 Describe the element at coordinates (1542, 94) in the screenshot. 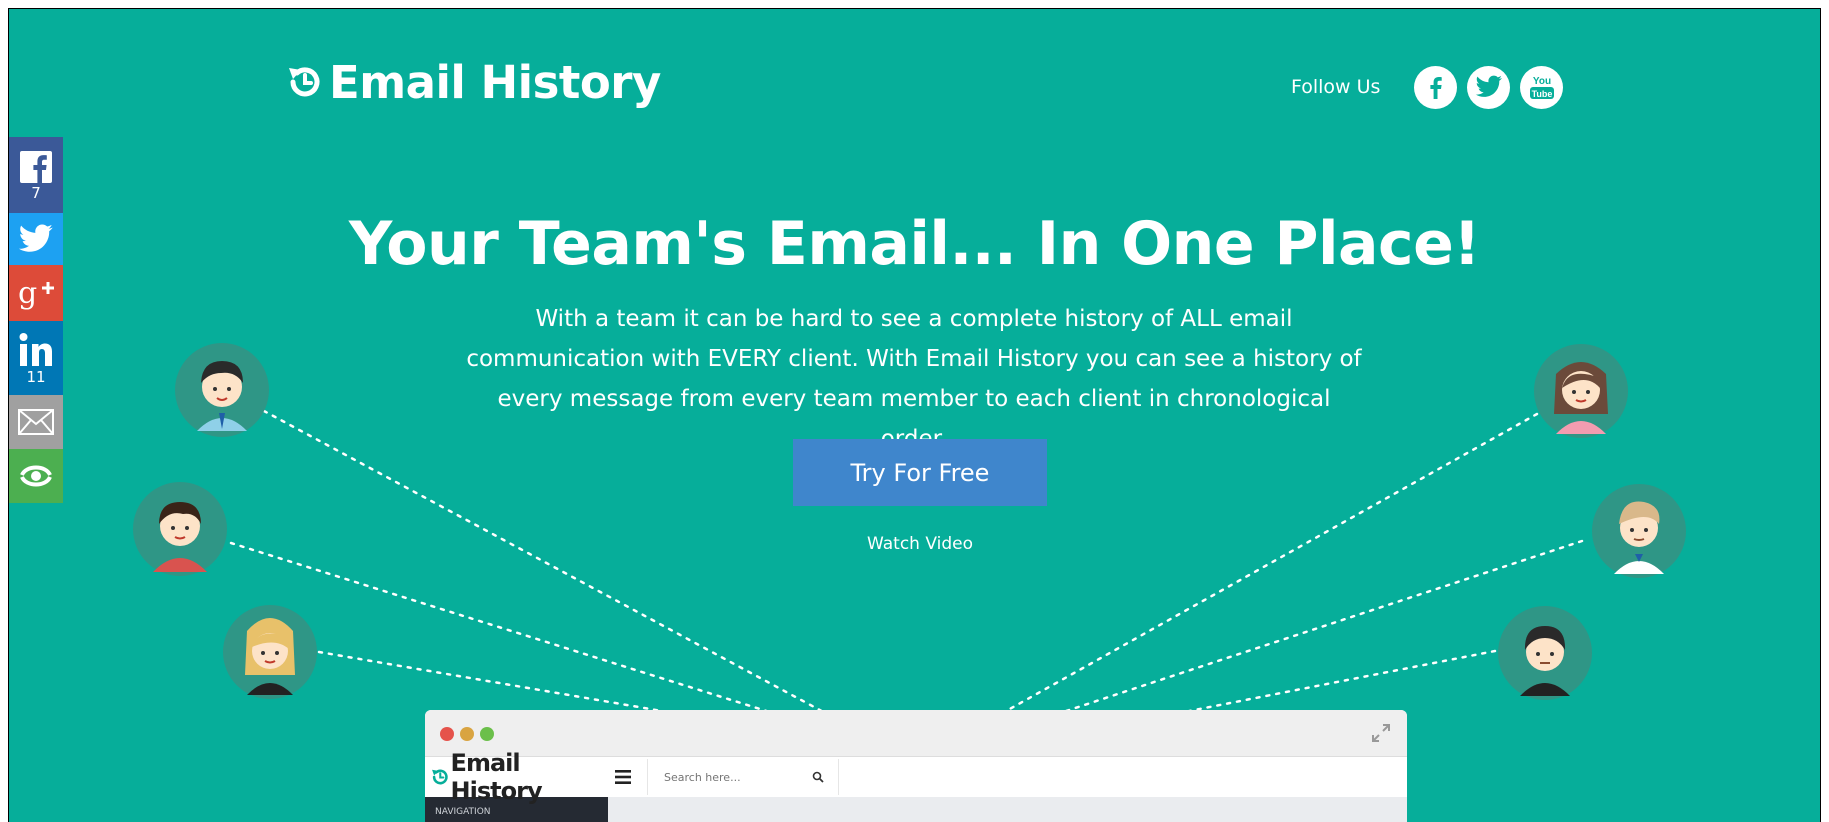

I see `svg-text: Tube` at that location.